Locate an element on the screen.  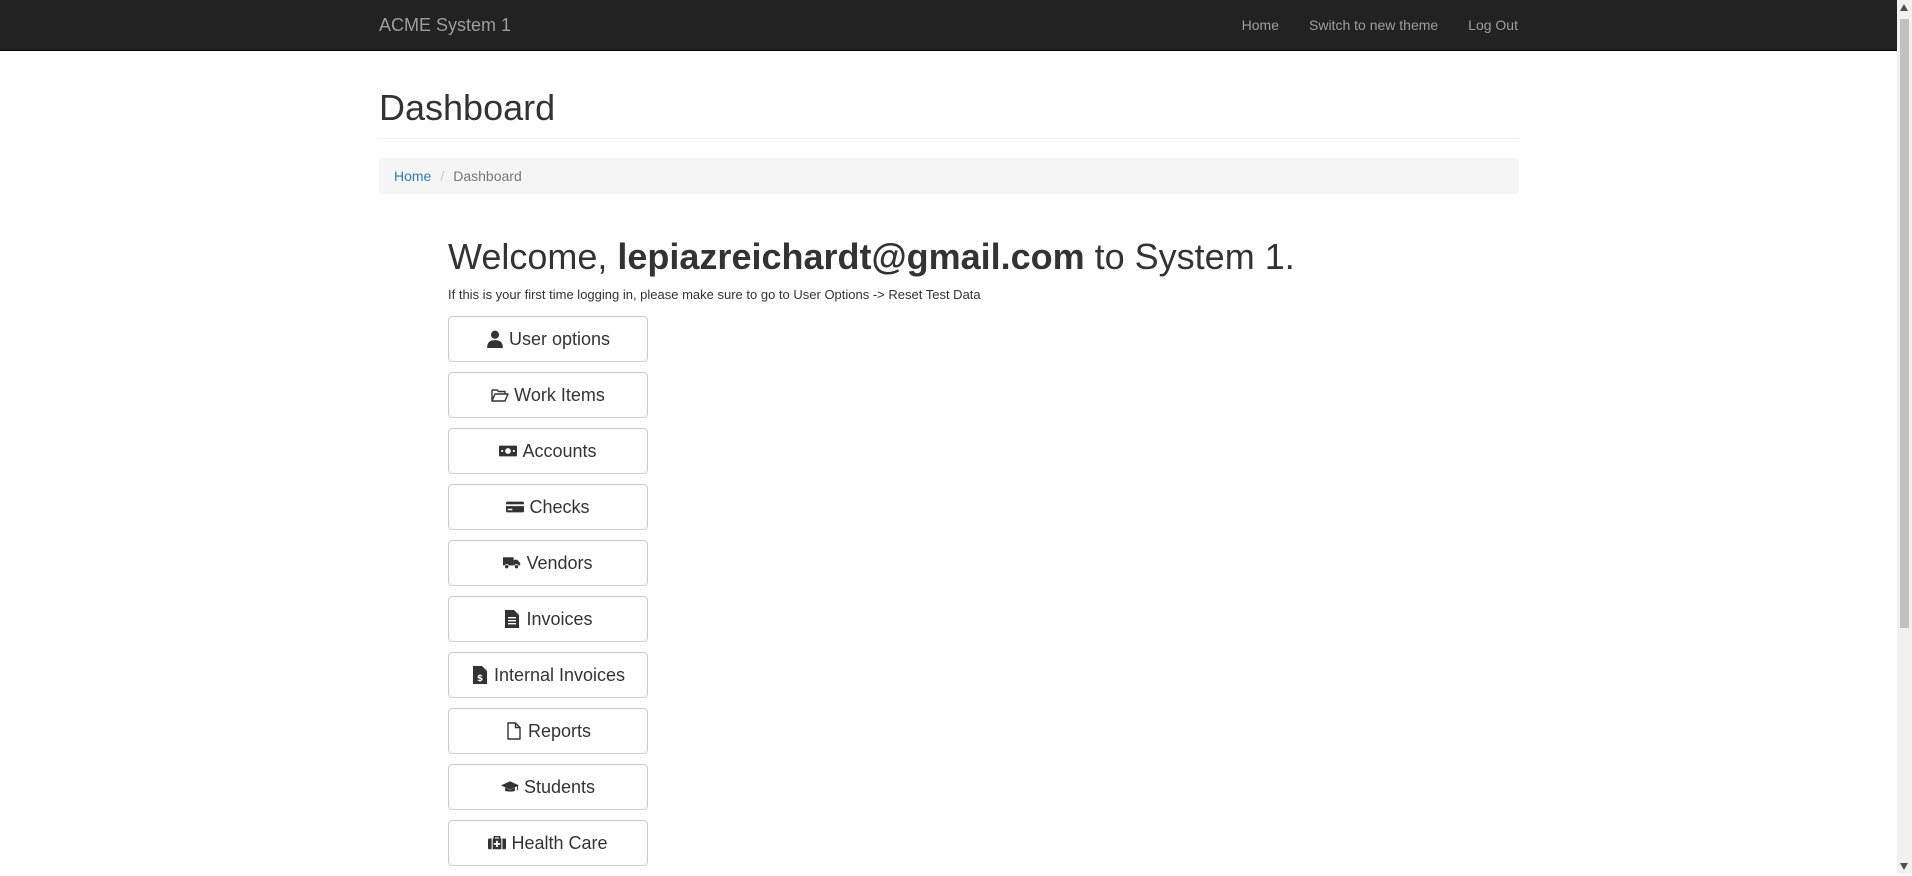
breadcrumb: Home / Dashboard is located at coordinates (949, 176).